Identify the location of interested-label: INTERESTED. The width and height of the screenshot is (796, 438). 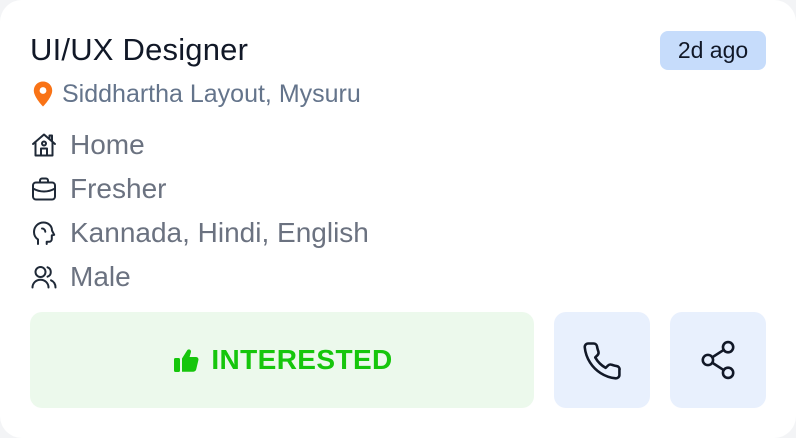
(302, 359).